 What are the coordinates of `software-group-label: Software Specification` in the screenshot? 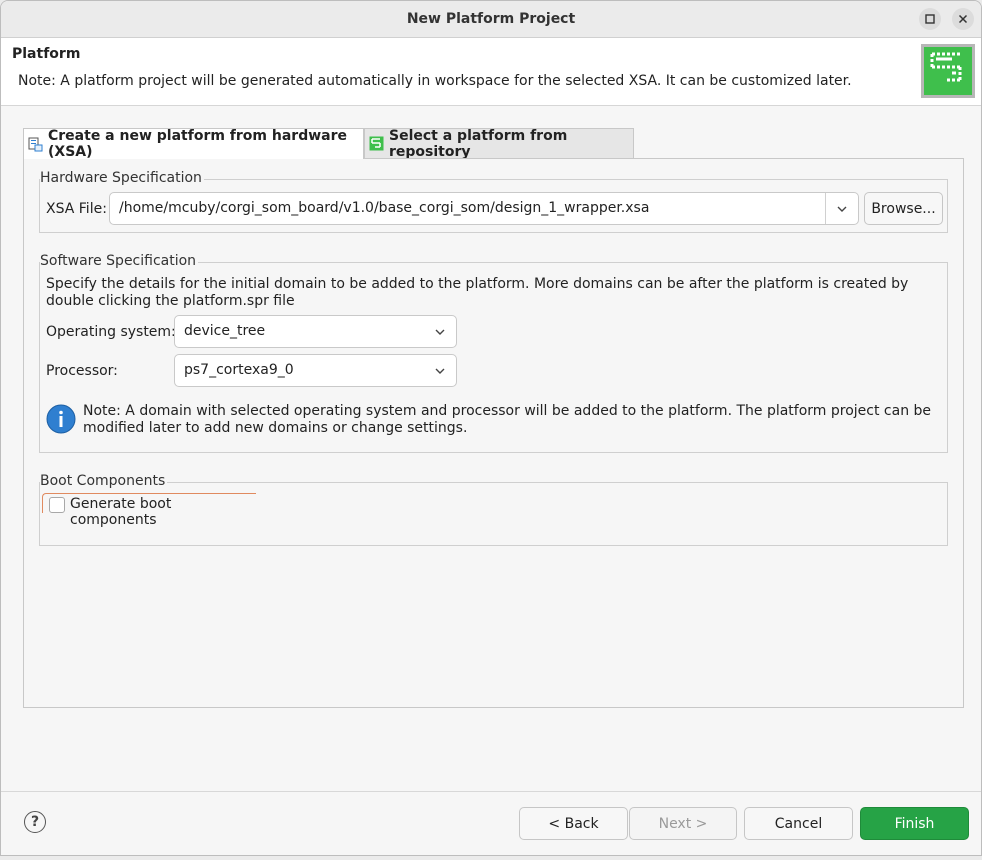 It's located at (119, 261).